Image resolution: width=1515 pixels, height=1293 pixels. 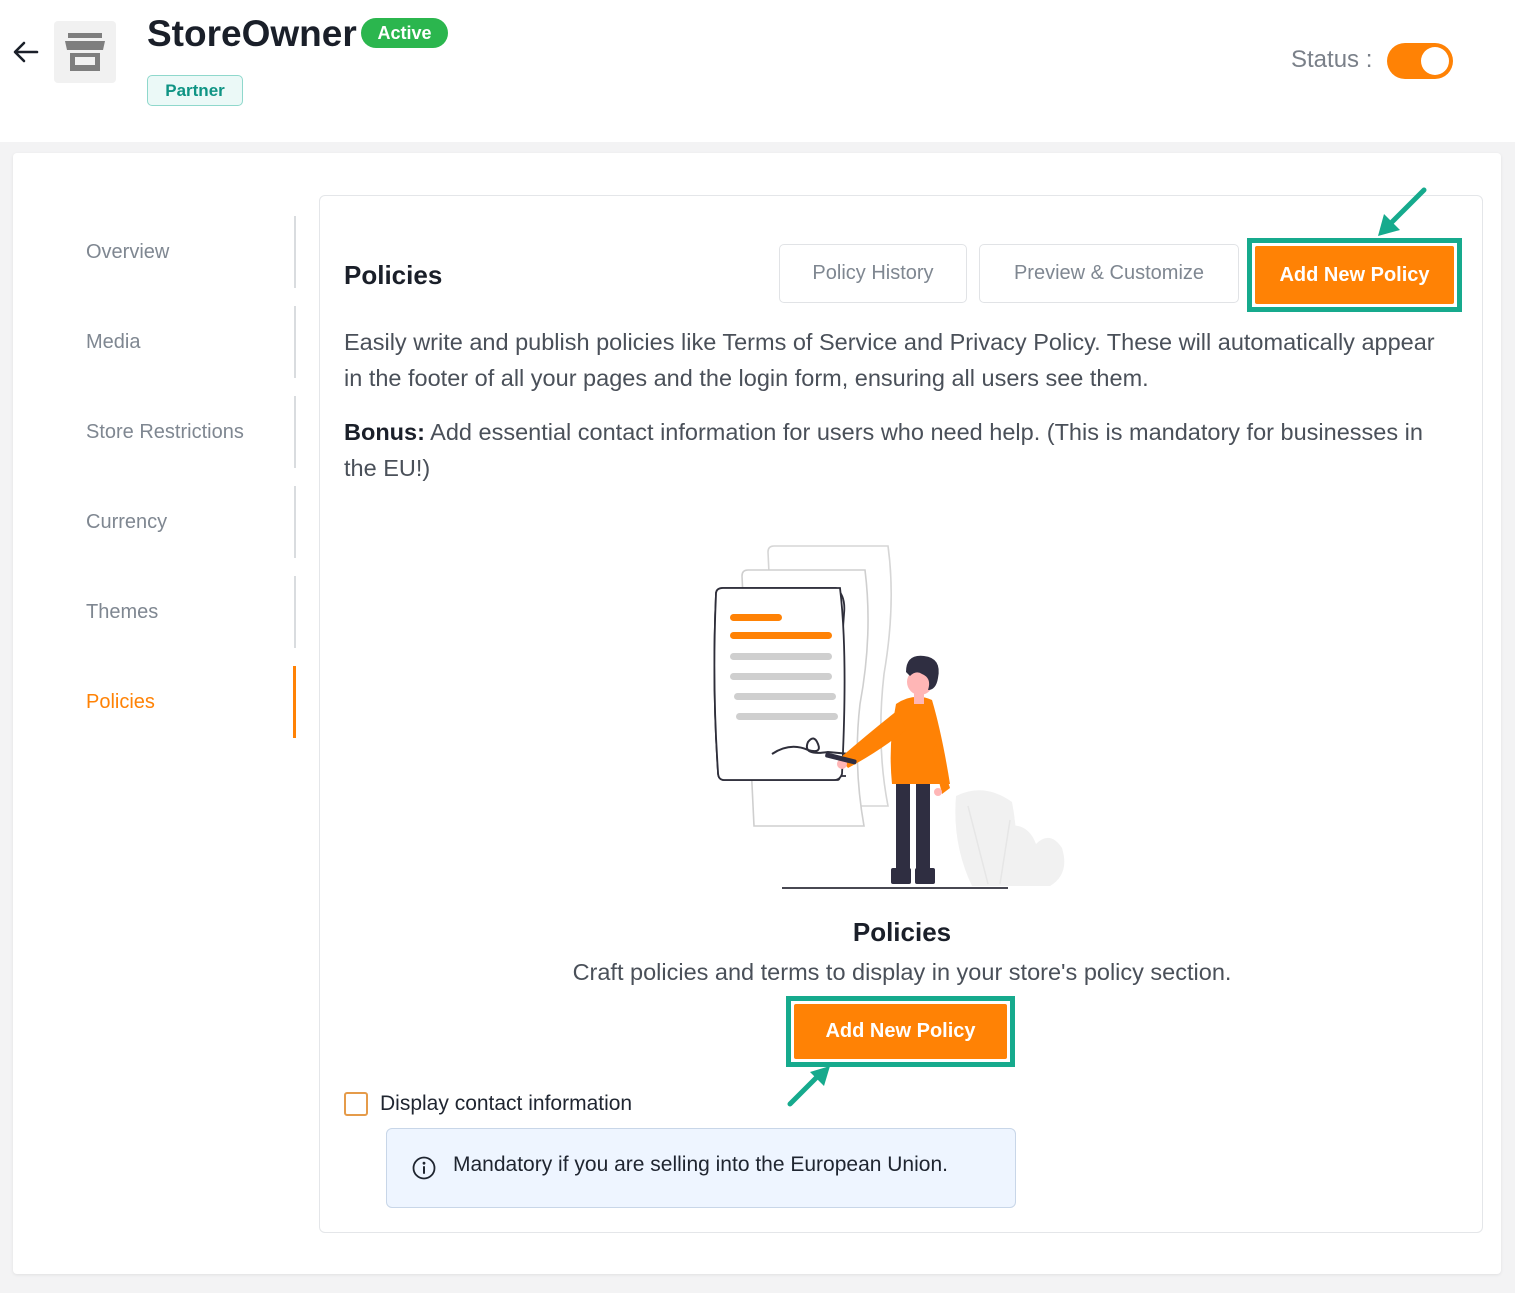 What do you see at coordinates (191, 252) in the screenshot?
I see `sidebar-item-overview: Overview` at bounding box center [191, 252].